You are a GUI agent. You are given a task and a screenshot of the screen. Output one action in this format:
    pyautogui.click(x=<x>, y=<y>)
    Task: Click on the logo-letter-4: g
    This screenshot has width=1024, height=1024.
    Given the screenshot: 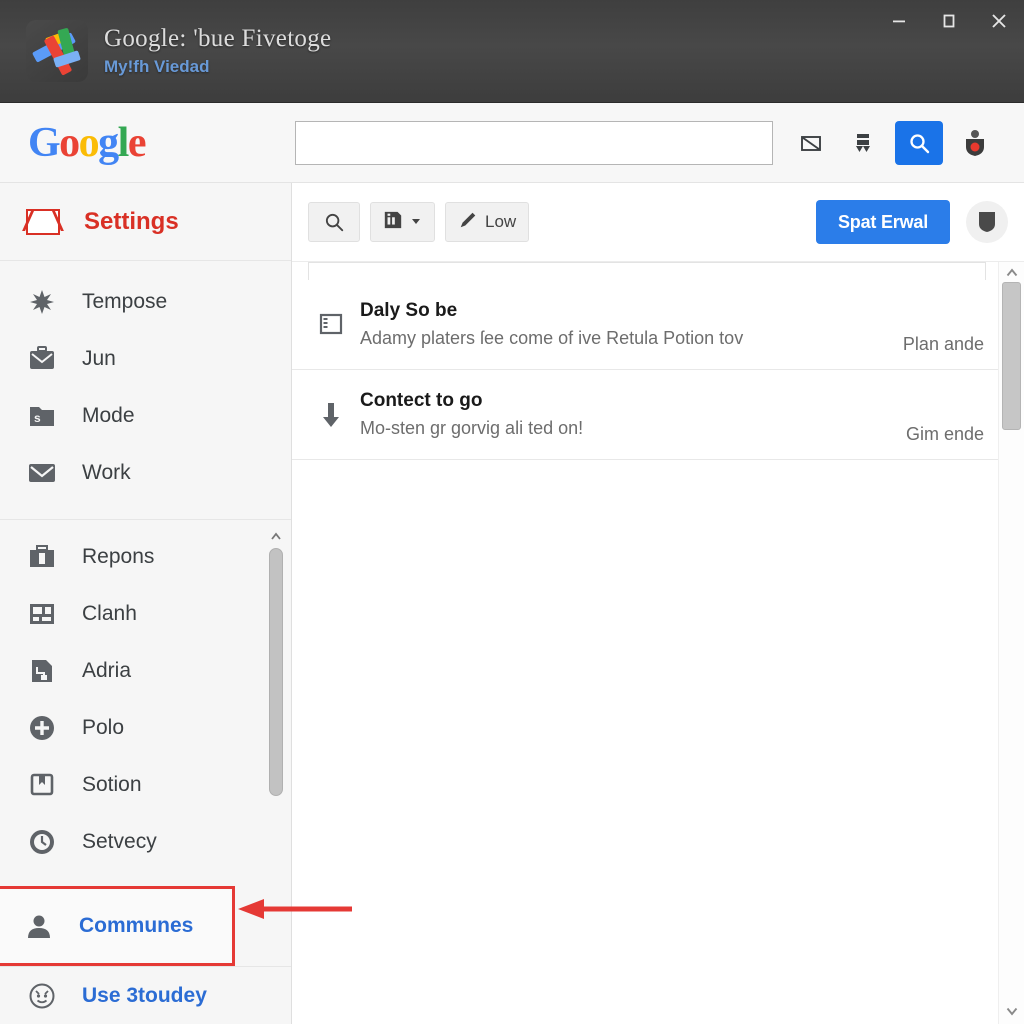 What is the action you would take?
    pyautogui.click(x=108, y=142)
    